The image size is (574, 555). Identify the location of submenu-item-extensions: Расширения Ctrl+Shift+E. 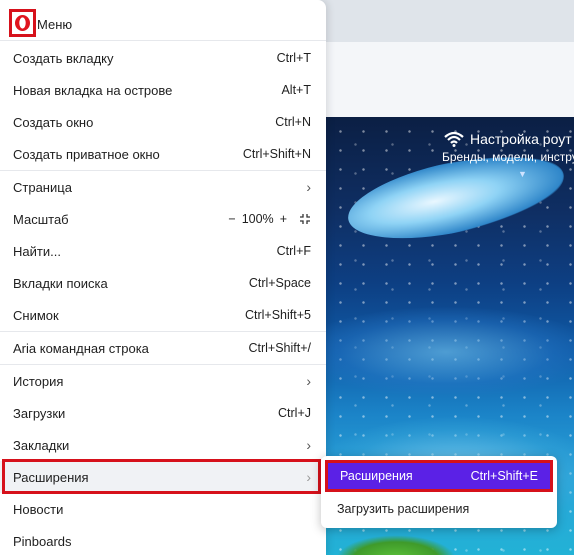
(439, 476).